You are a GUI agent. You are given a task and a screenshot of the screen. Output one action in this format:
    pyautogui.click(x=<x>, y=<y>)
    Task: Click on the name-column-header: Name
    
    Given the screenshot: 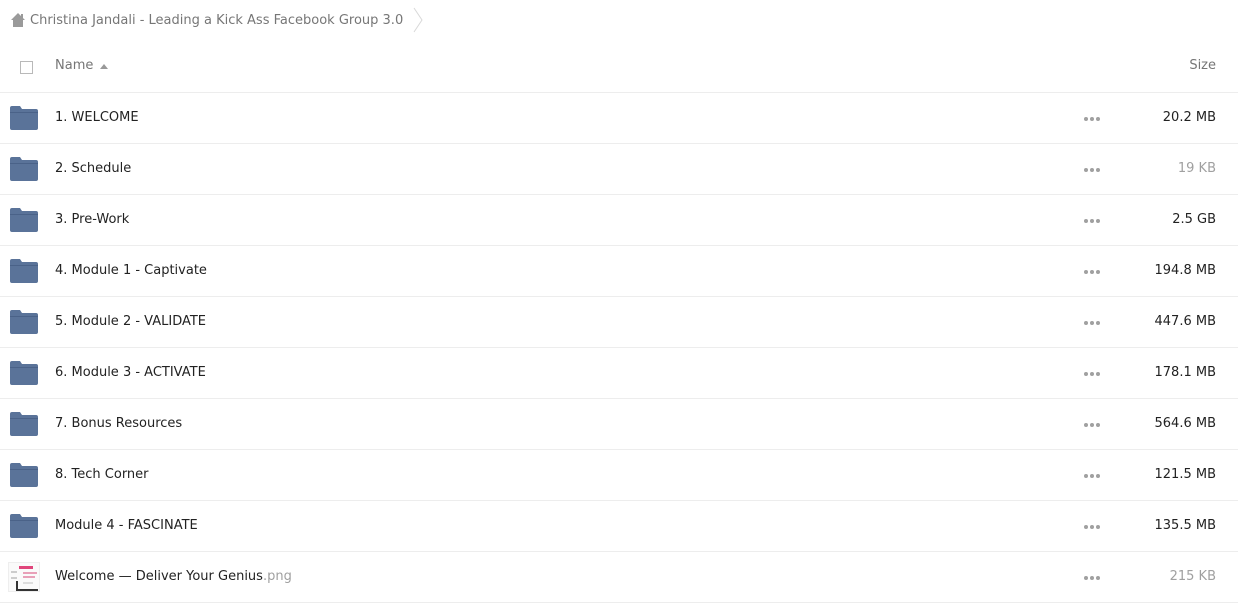 What is the action you would take?
    pyautogui.click(x=82, y=65)
    